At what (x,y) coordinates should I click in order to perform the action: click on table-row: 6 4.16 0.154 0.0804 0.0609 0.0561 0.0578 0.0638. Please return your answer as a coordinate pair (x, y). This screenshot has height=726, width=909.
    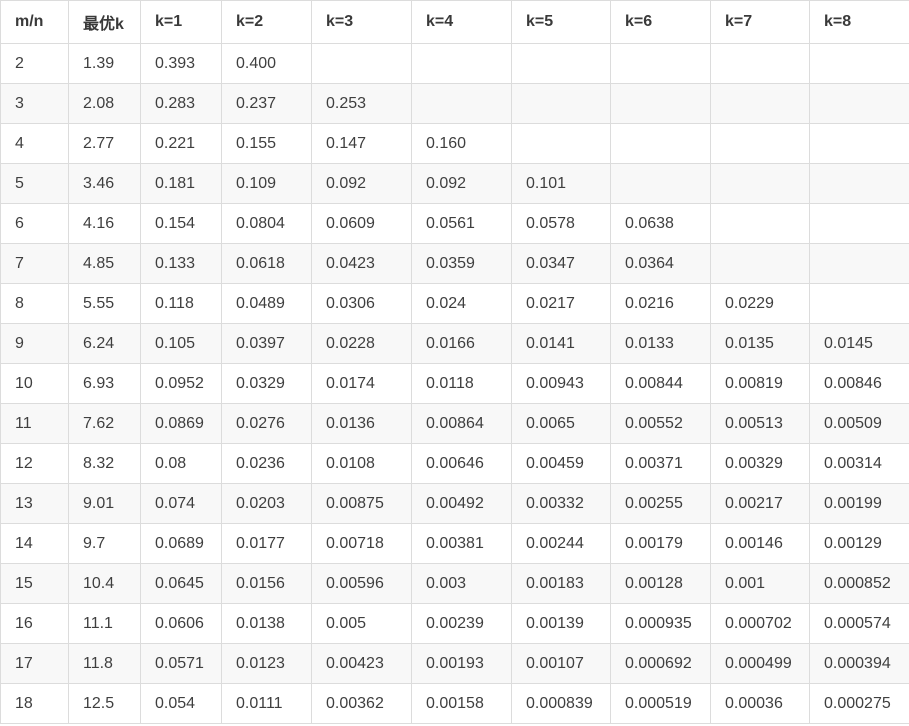
    Looking at the image, I should click on (454, 223).